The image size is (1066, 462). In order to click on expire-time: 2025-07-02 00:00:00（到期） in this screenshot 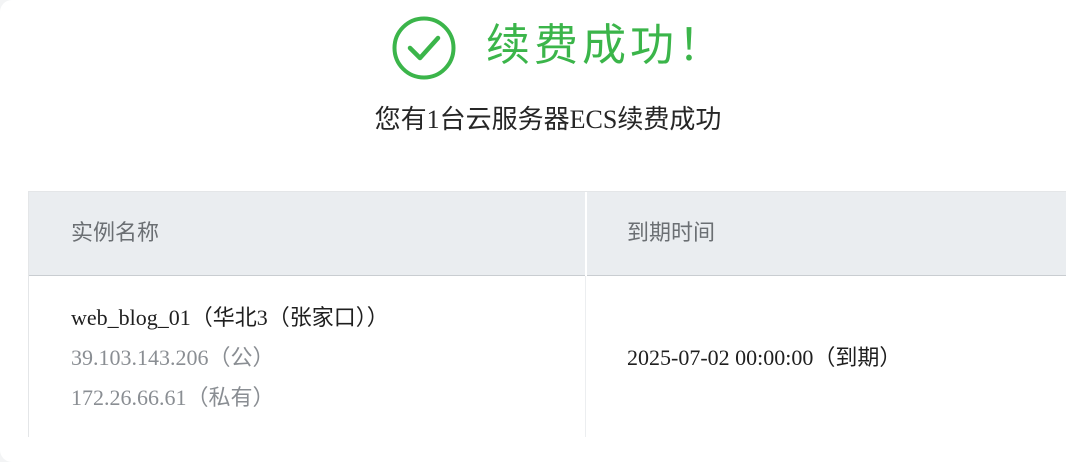, I will do `click(764, 357)`.